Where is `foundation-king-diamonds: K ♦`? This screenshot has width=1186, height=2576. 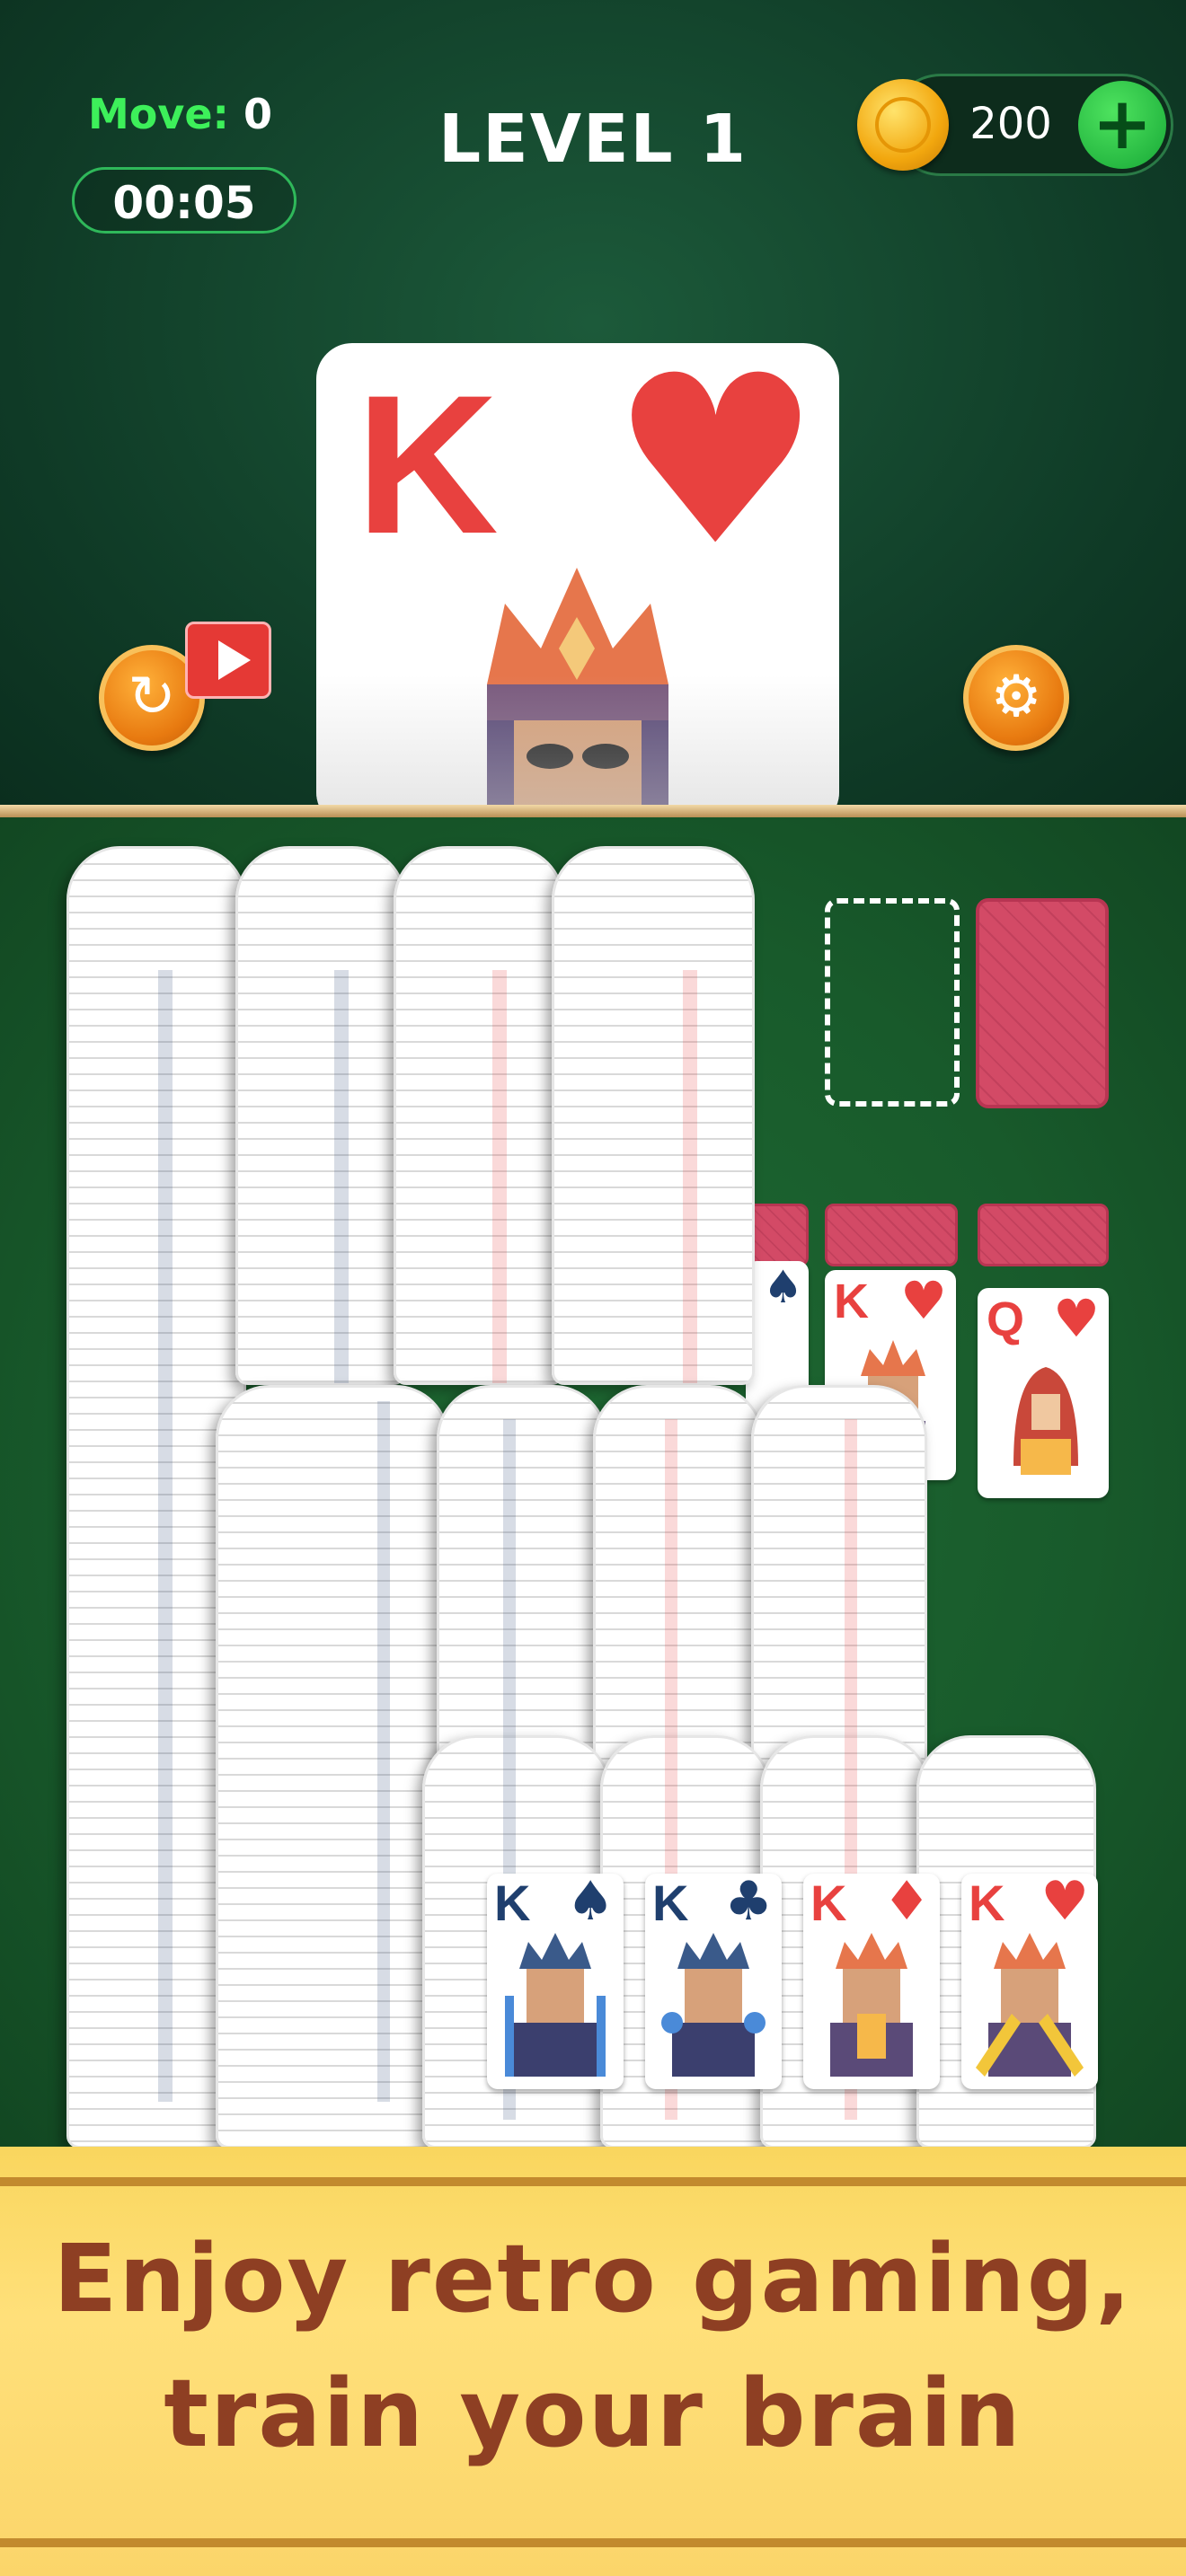 foundation-king-diamonds: K ♦ is located at coordinates (871, 1981).